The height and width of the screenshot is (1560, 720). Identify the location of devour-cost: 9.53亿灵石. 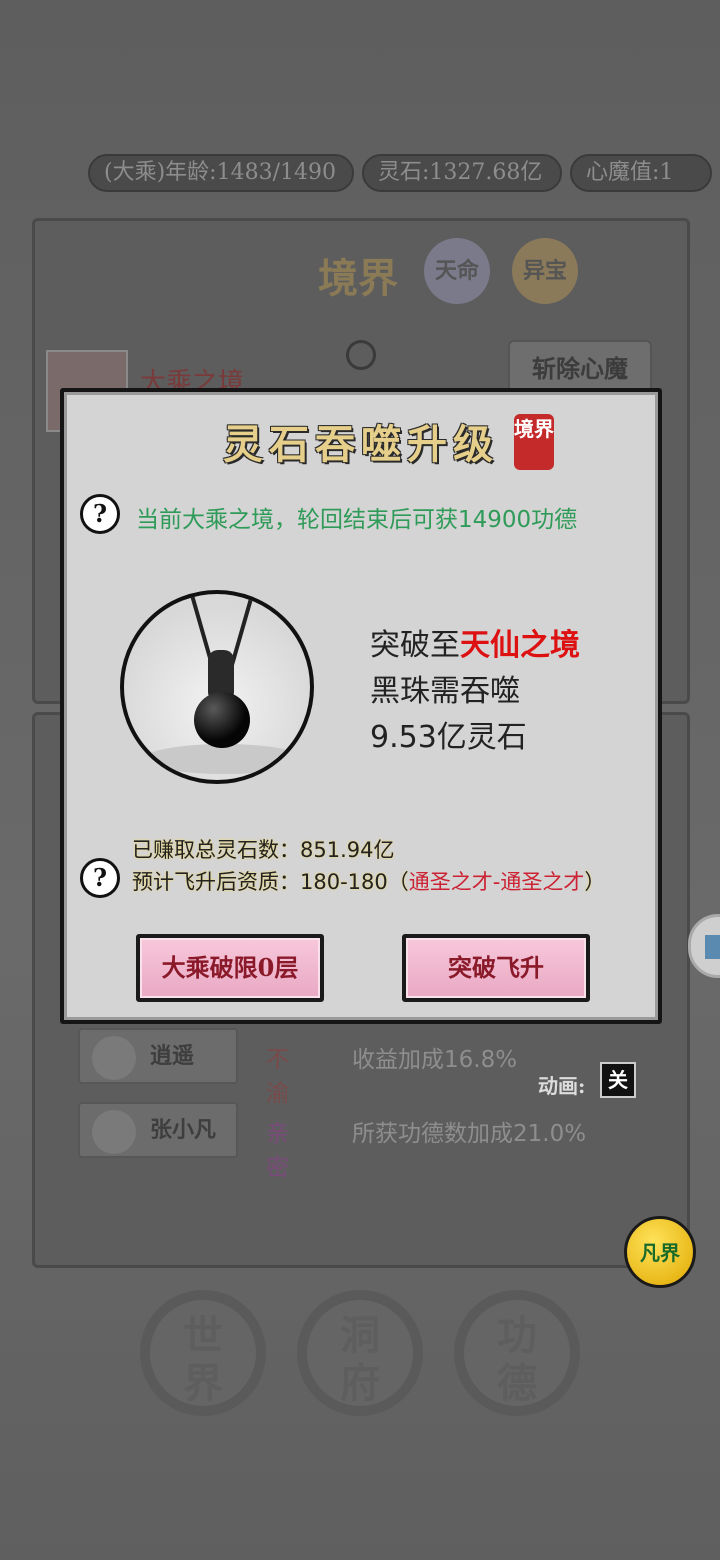
(448, 737).